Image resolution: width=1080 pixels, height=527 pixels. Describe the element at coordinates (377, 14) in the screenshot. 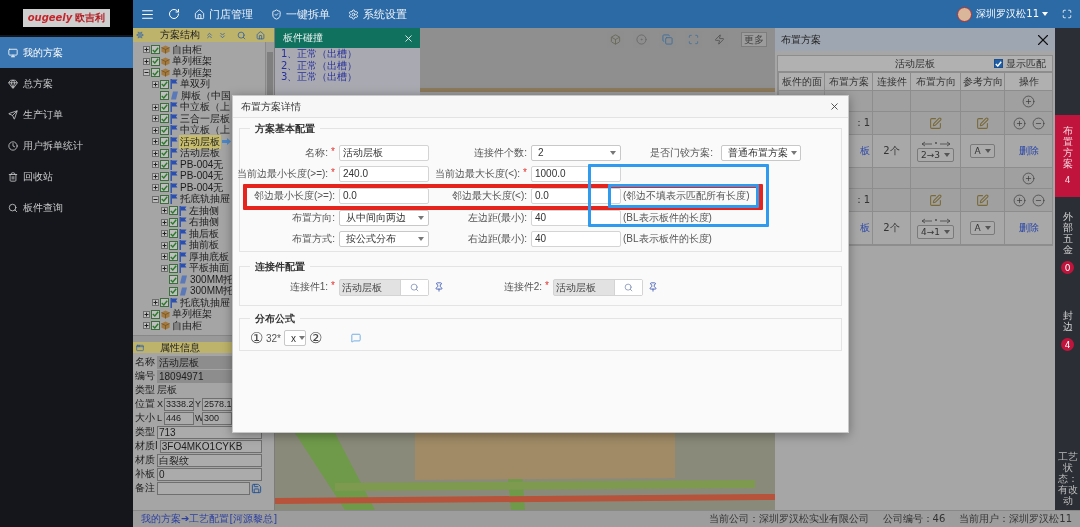

I see `nav-link: 系统设置` at that location.